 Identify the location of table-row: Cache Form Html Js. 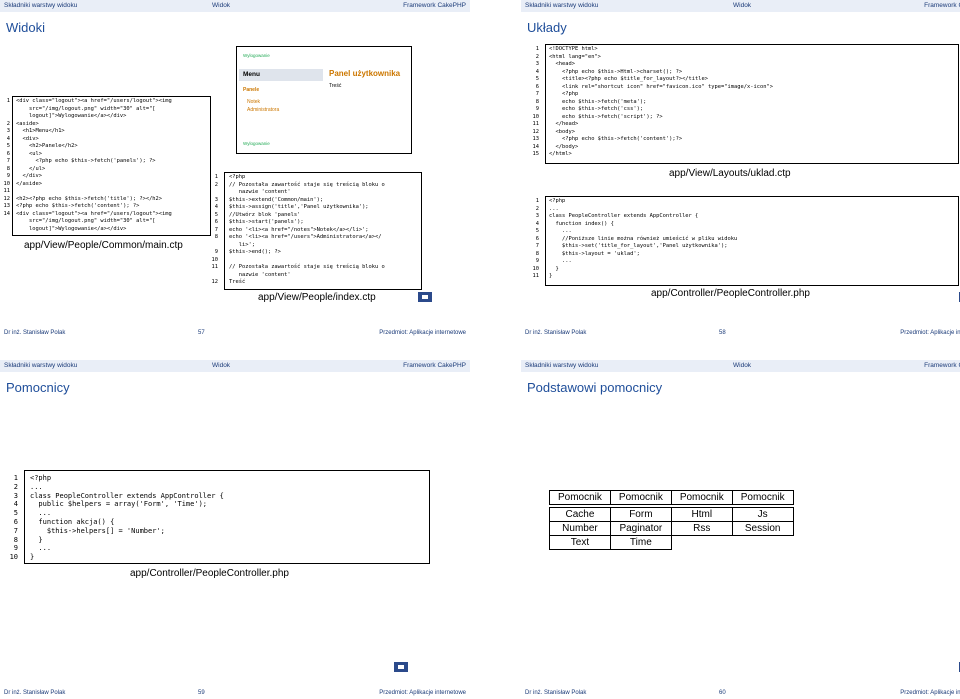
(671, 514).